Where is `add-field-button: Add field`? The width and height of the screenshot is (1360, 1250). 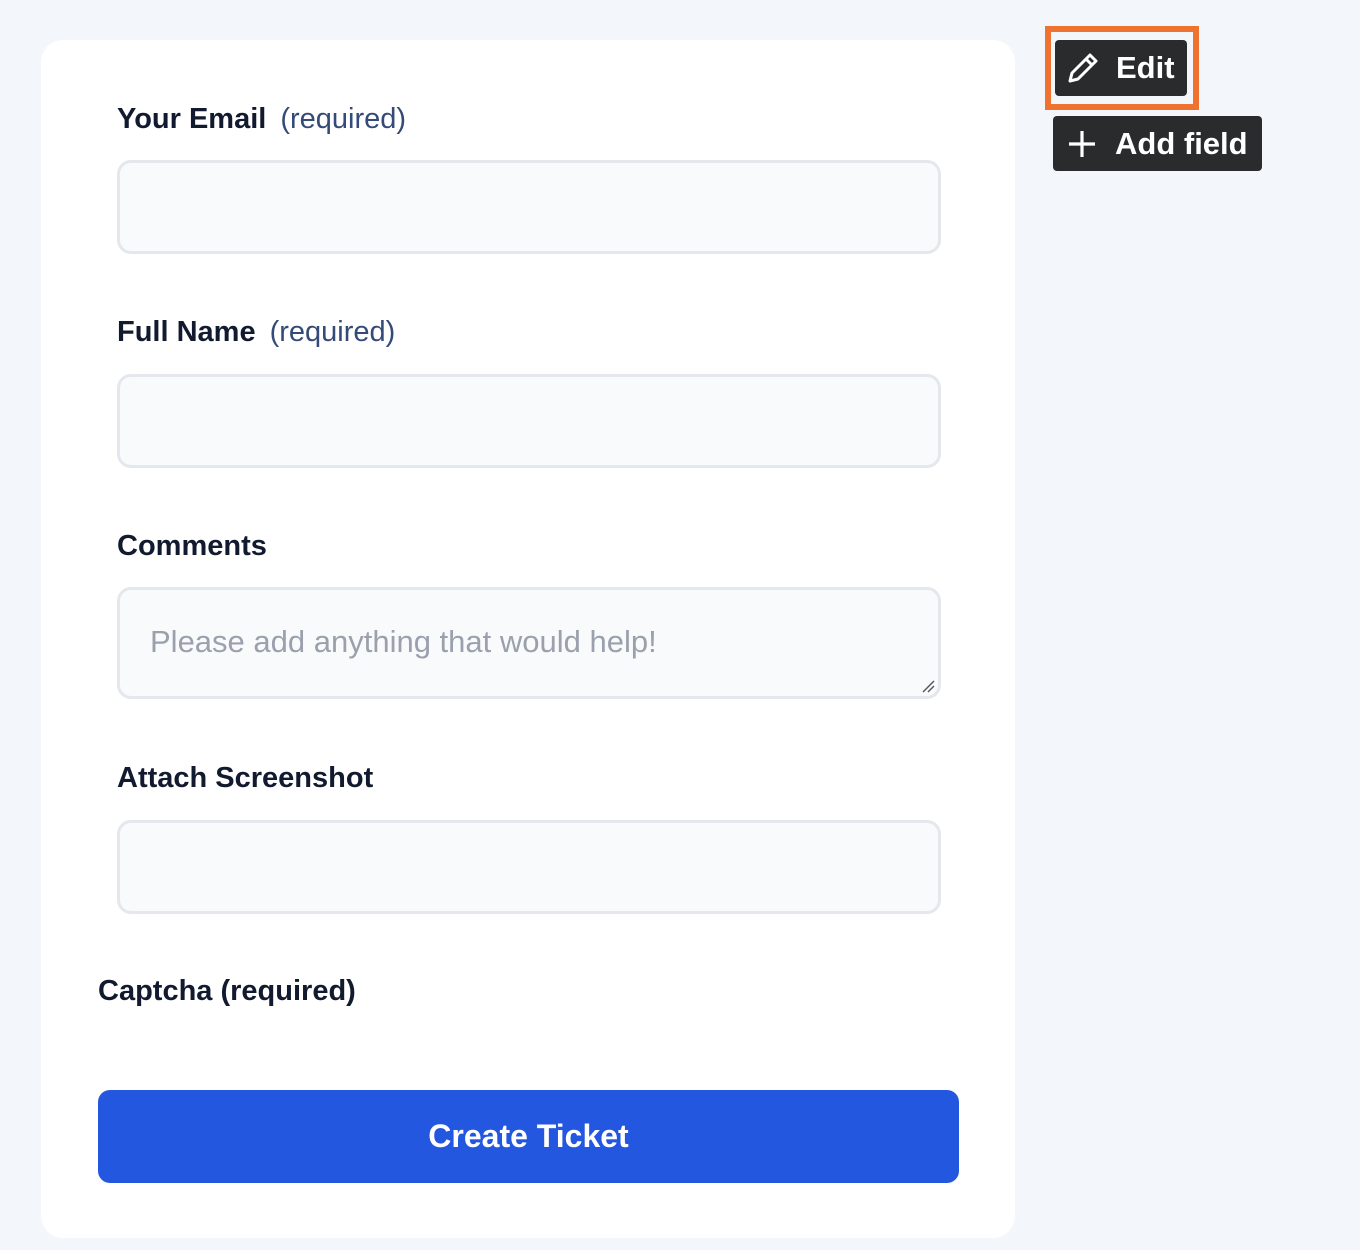 add-field-button: Add field is located at coordinates (1157, 143).